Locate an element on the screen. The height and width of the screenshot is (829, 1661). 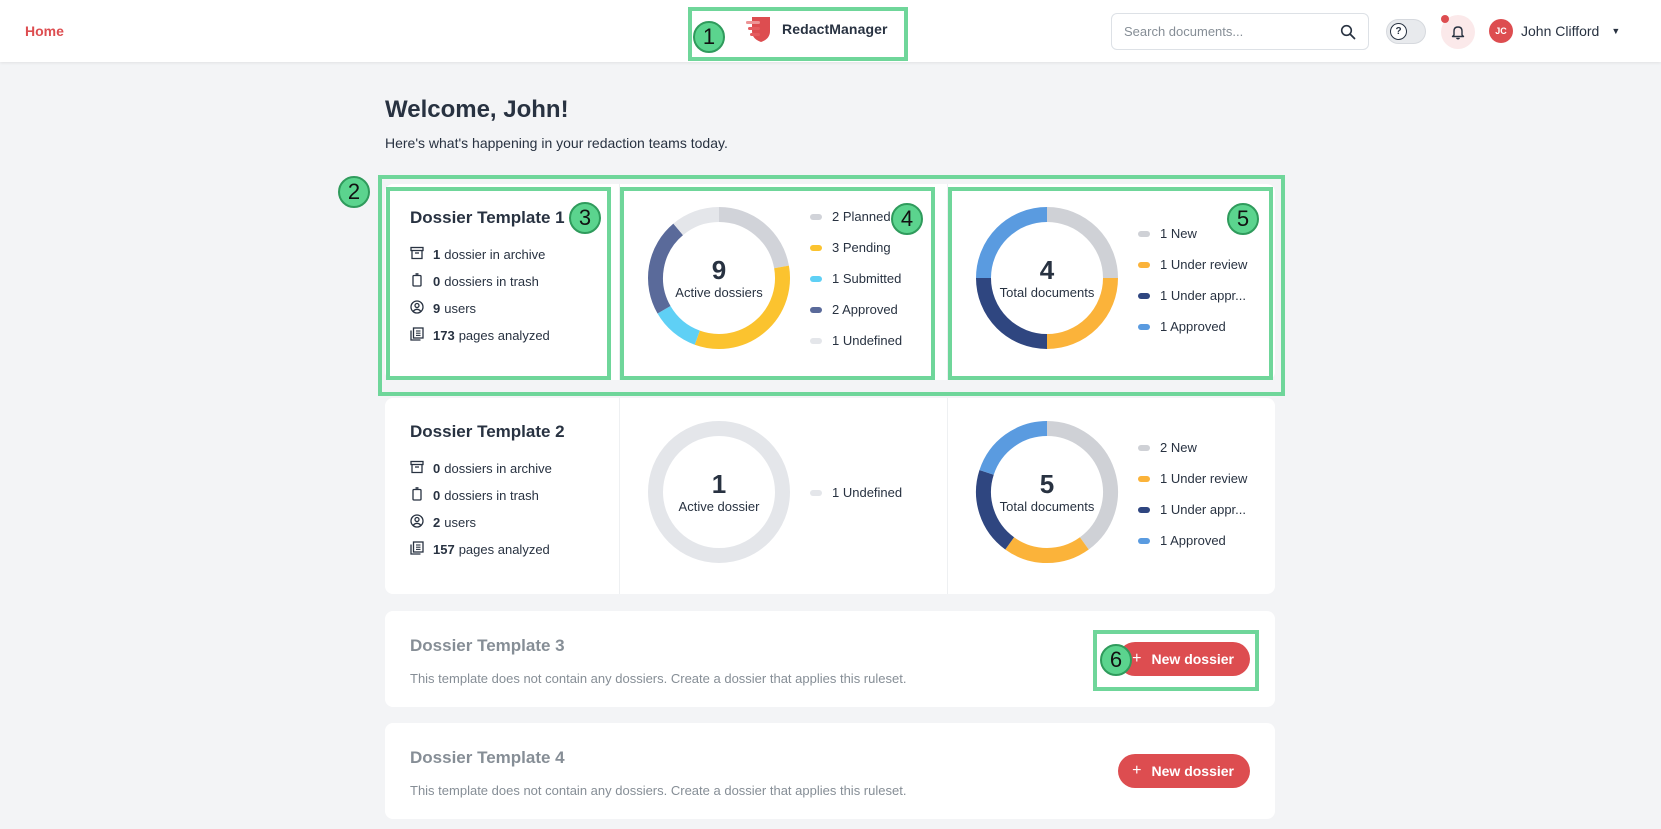
annotation-badge: 1 is located at coordinates (709, 37).